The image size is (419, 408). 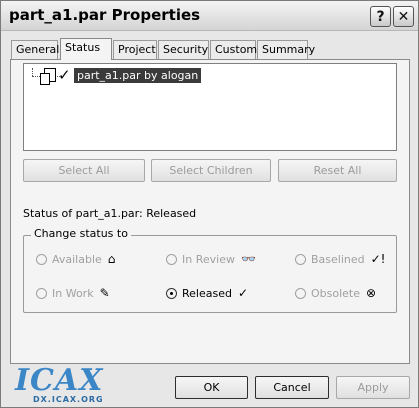 I want to click on tree-connector, so click(x=32, y=72).